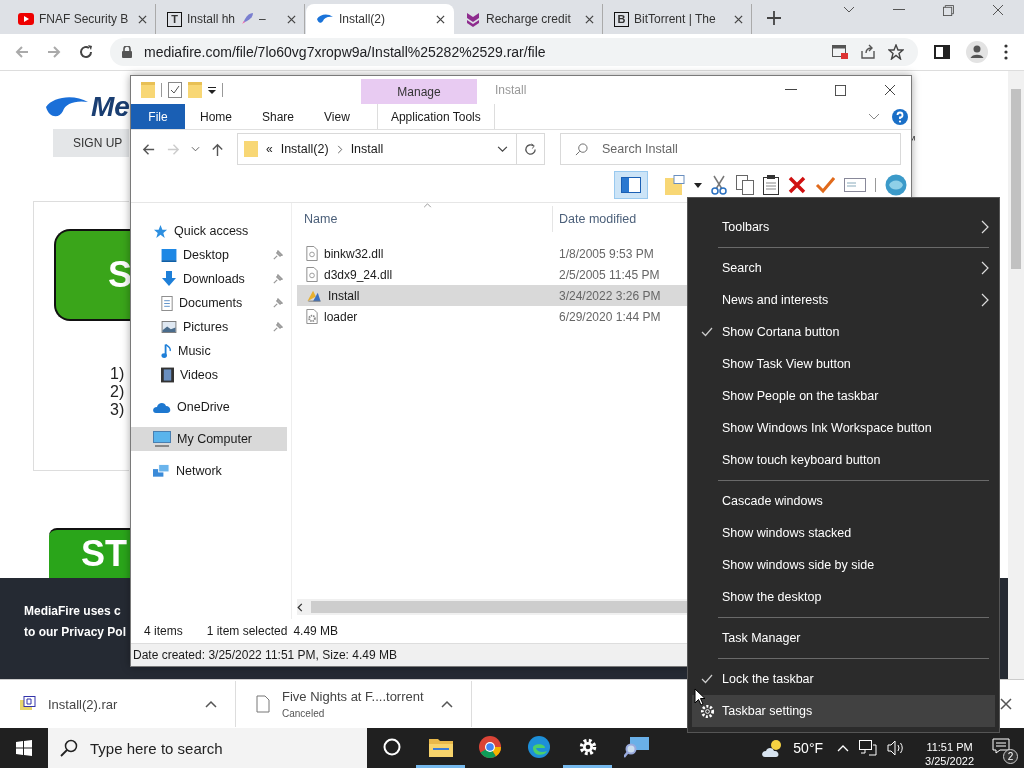  I want to click on ribbon-tab: Share, so click(278, 116).